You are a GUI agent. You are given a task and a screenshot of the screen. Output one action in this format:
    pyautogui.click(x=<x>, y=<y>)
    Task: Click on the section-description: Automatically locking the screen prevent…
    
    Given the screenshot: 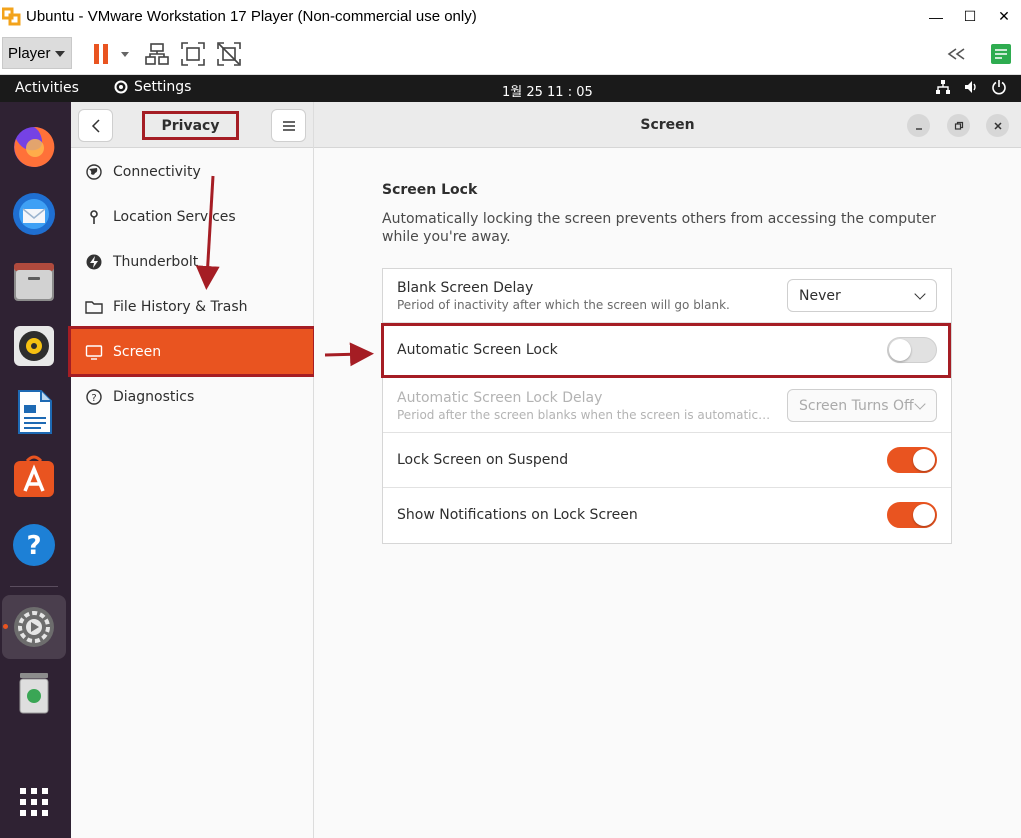 What is the action you would take?
    pyautogui.click(x=659, y=228)
    